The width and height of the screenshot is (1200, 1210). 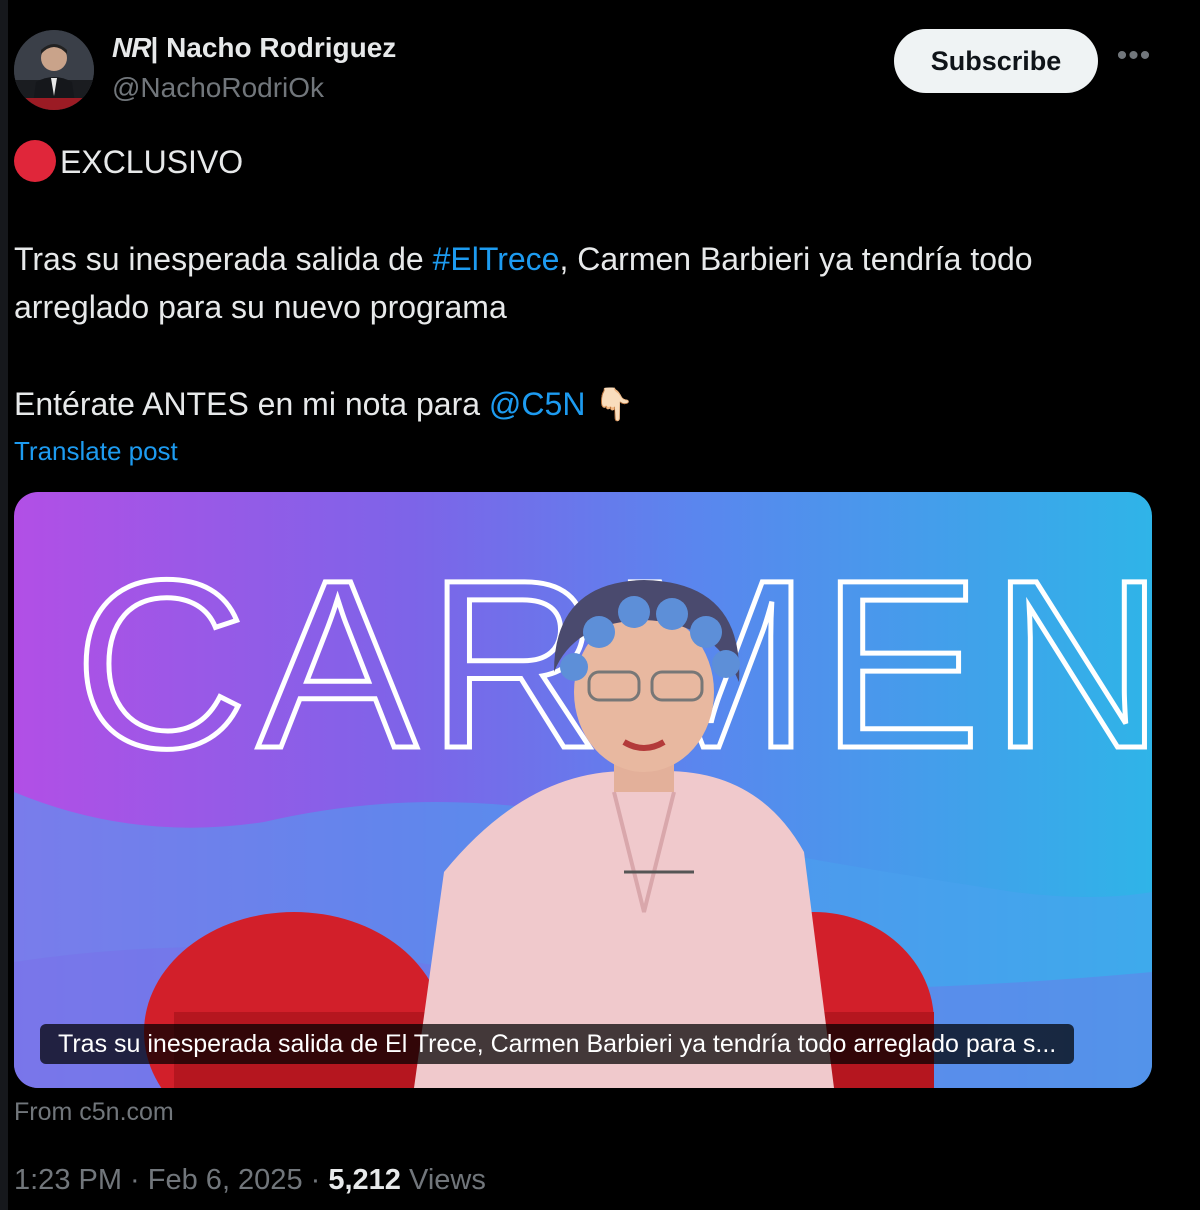 What do you see at coordinates (443, 1180) in the screenshot?
I see `views-label: Views` at bounding box center [443, 1180].